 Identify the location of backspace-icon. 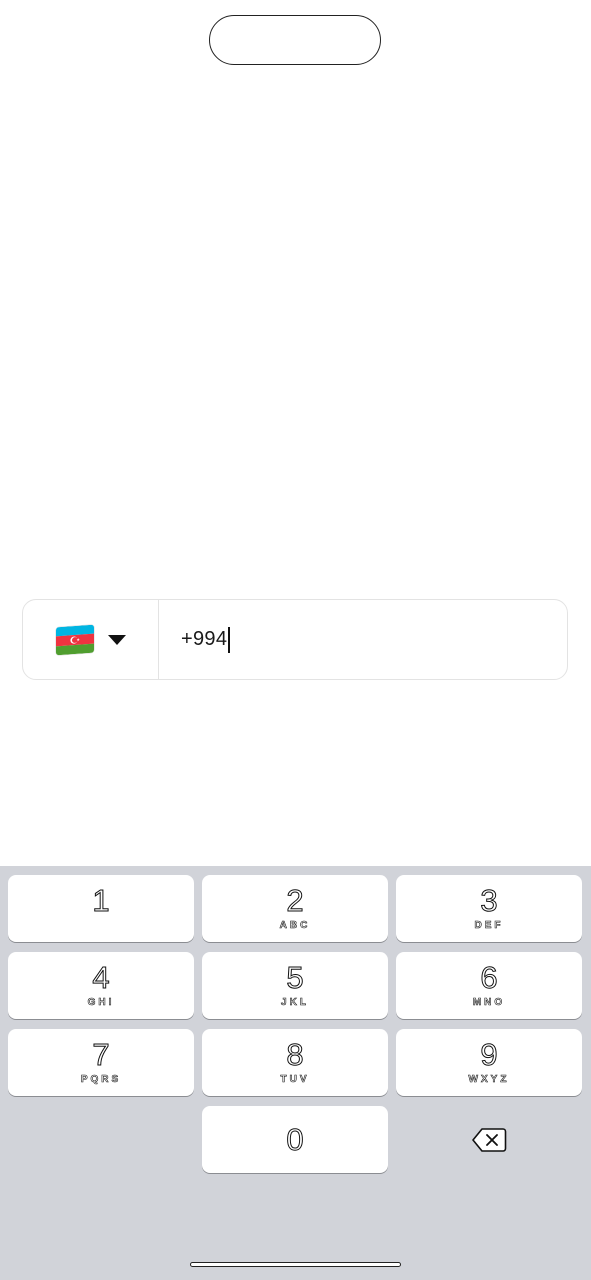
(489, 1139).